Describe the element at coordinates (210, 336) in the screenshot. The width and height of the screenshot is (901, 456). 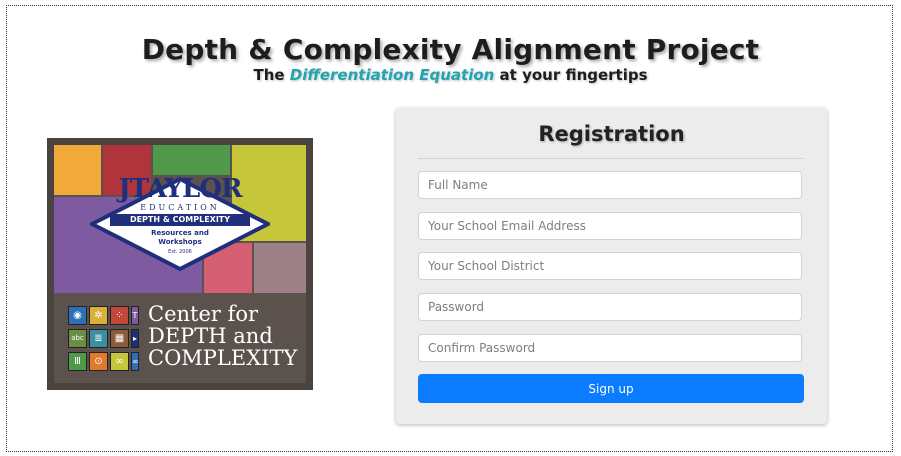
I see `logo-center-line2: DEPTH and` at that location.